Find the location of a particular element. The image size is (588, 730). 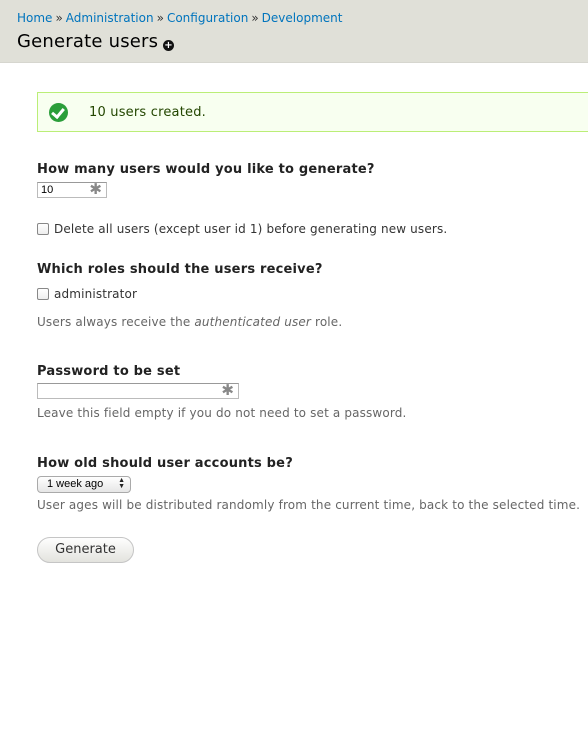

account-age-label: How old should user accounts be? is located at coordinates (165, 463).